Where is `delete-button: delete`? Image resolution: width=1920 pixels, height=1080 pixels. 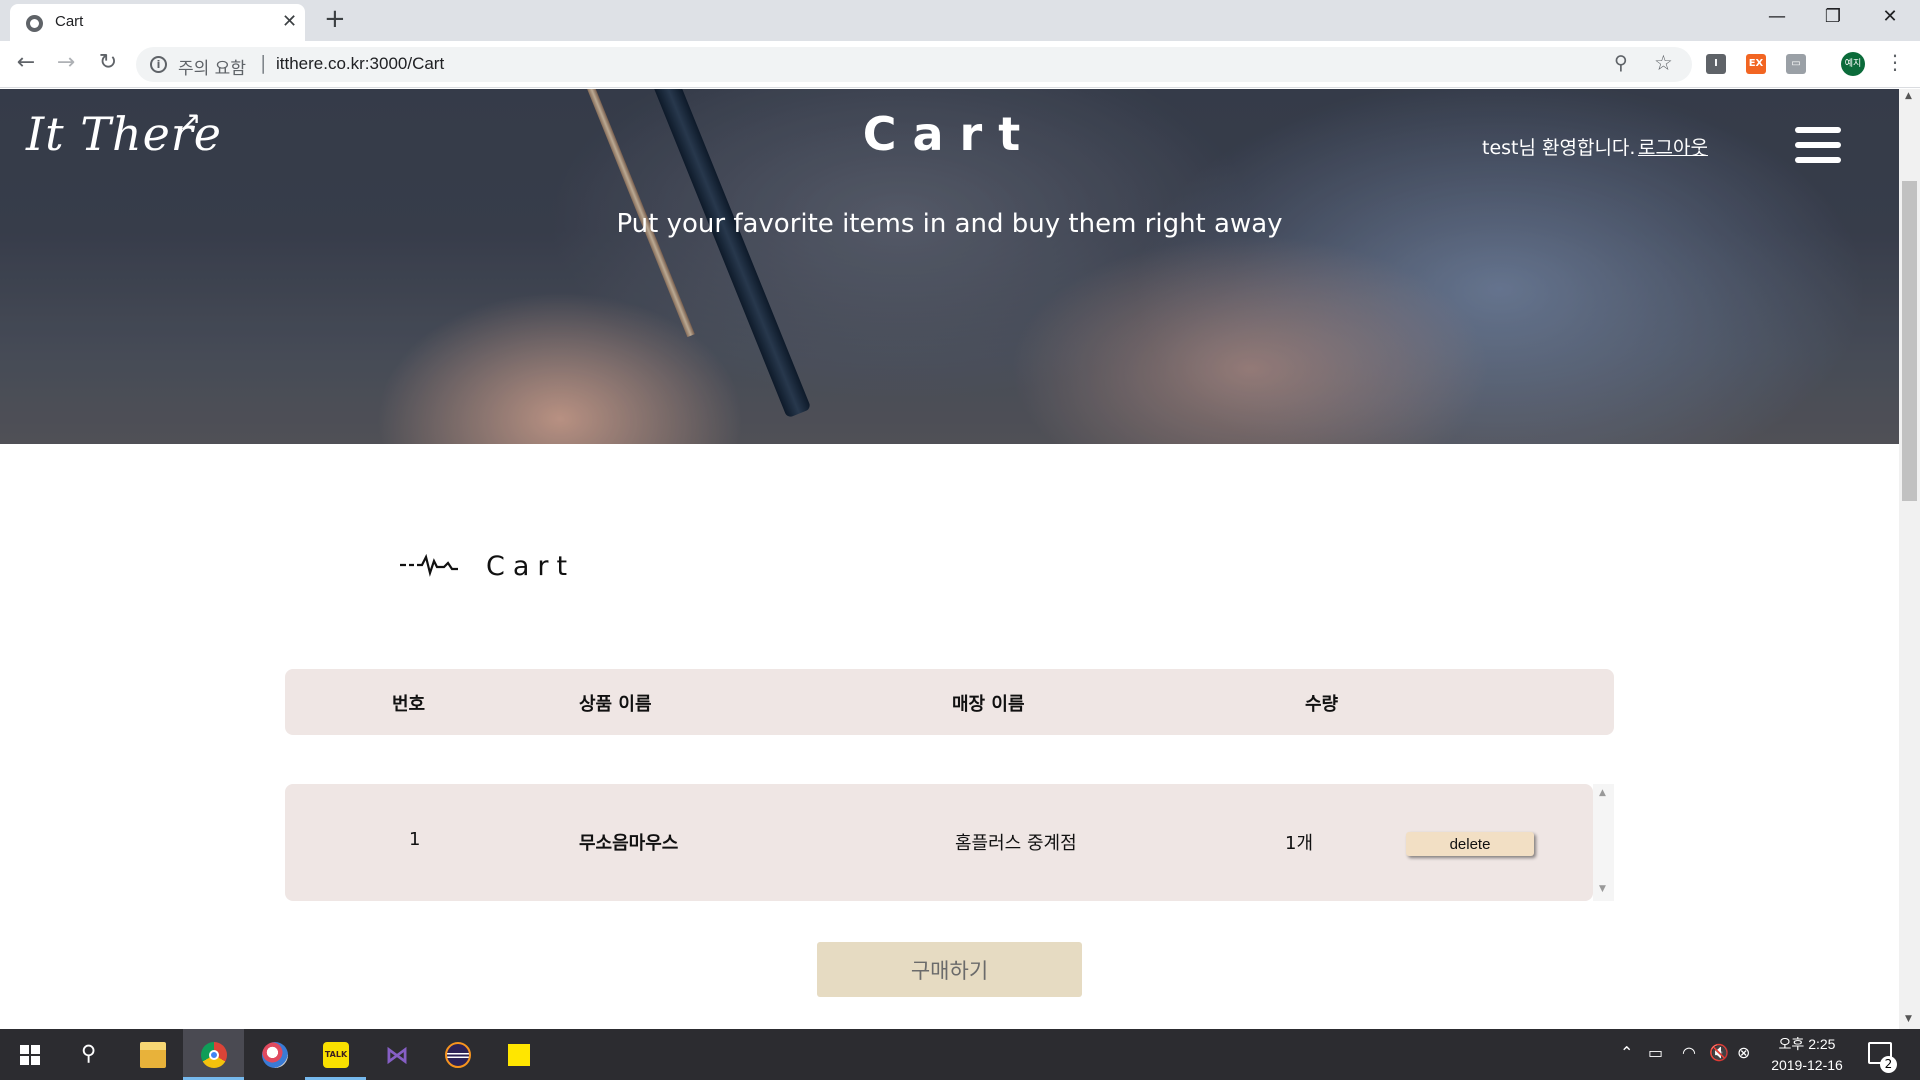 delete-button: delete is located at coordinates (1470, 844).